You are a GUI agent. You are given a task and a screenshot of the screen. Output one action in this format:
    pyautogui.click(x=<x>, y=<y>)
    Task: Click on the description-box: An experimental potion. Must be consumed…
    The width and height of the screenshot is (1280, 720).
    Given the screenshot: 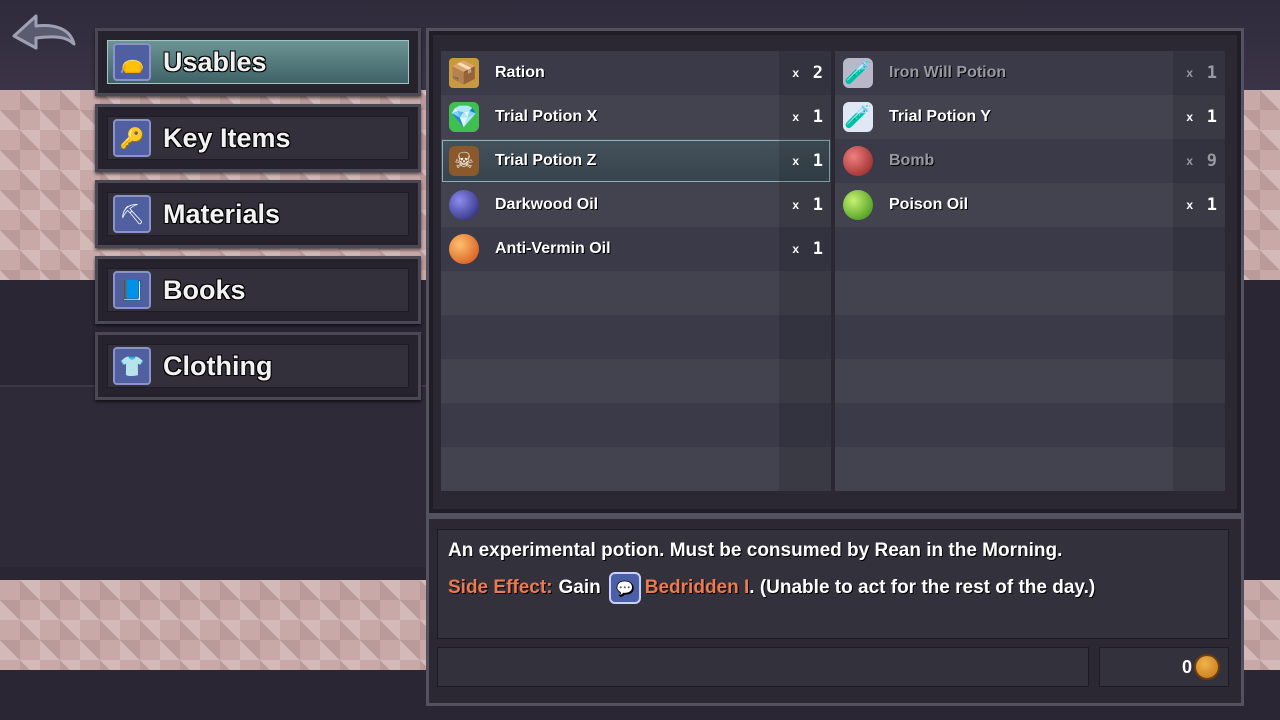 What is the action you would take?
    pyautogui.click(x=833, y=584)
    